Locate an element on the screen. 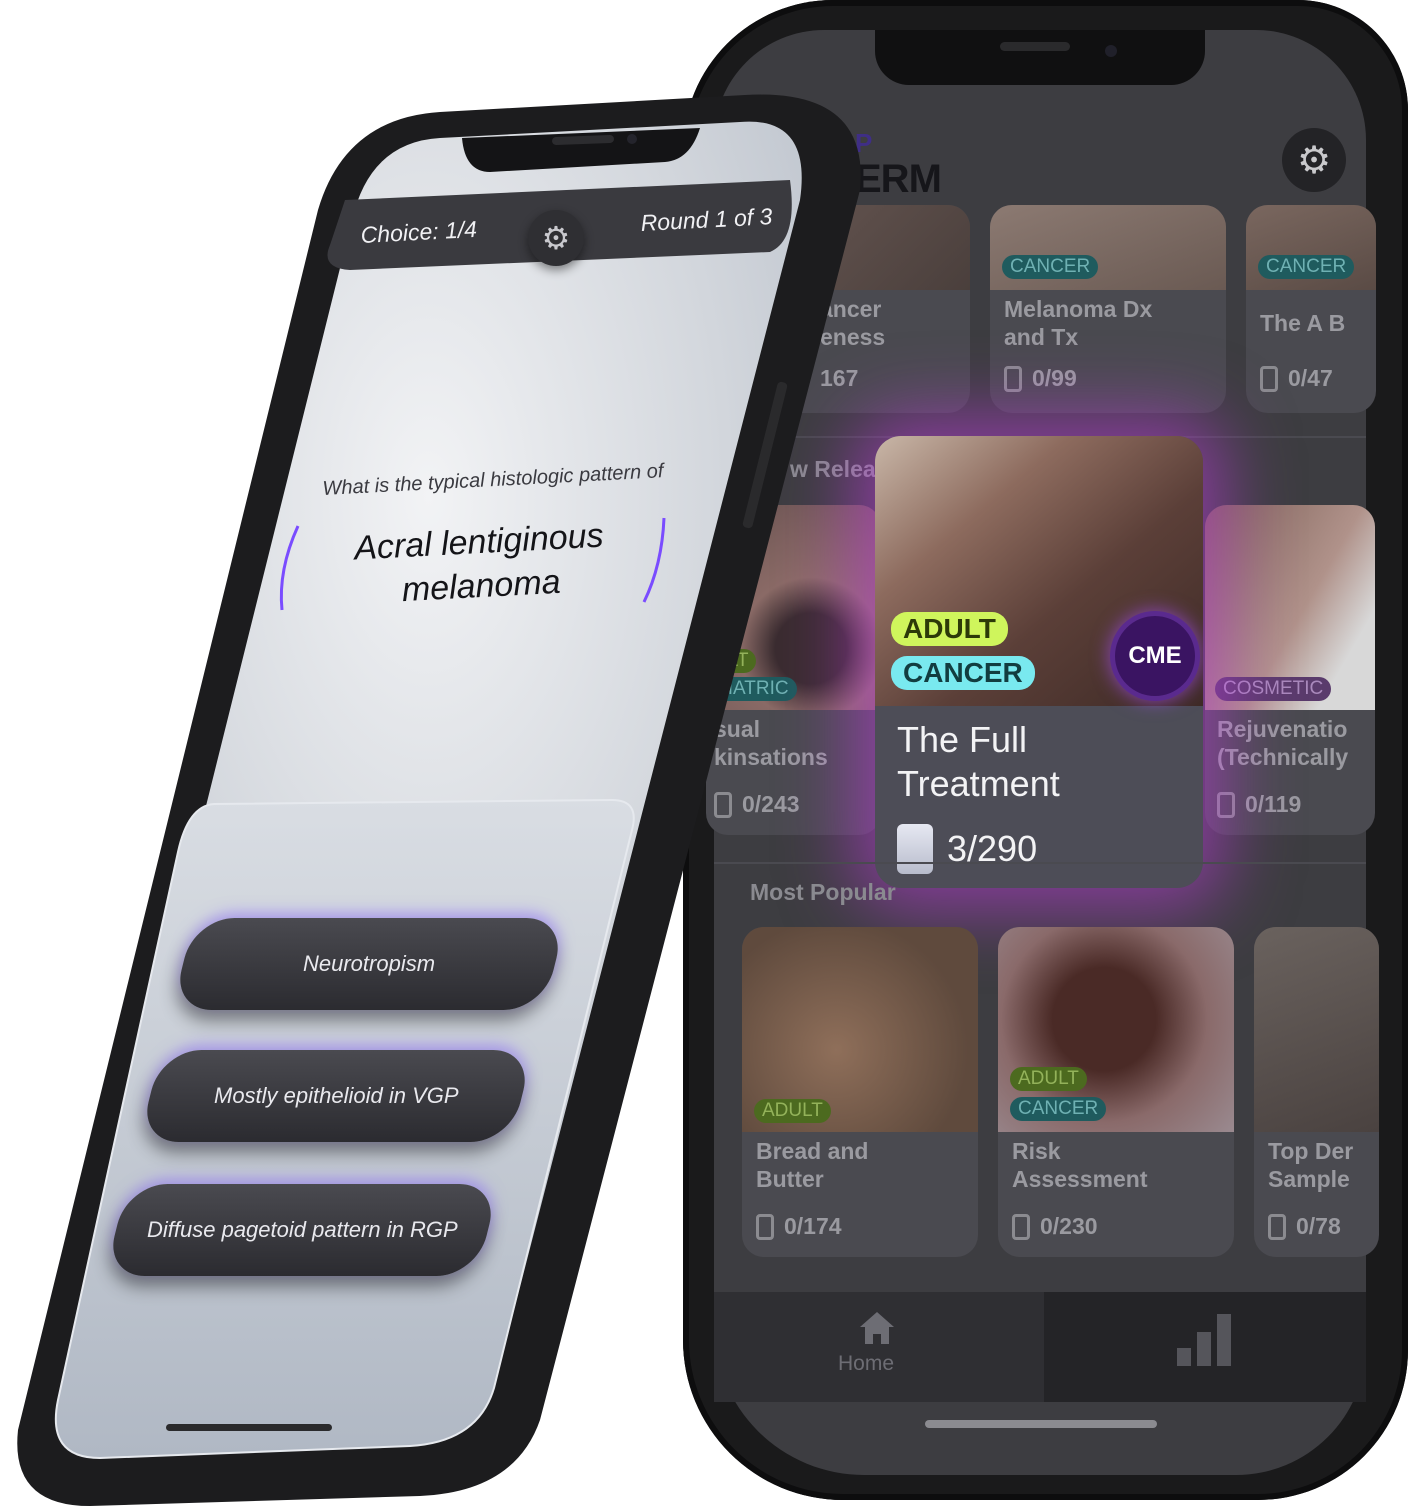 This screenshot has width=1408, height=1506. answer-option: Neurotropism is located at coordinates (369, 964).